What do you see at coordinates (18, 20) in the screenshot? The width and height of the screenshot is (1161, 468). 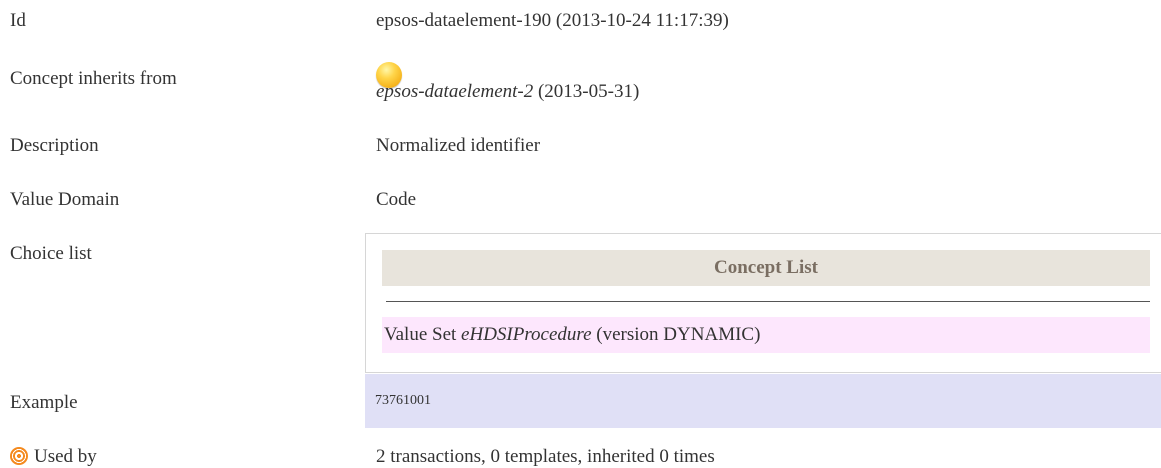 I see `id-label: Id` at bounding box center [18, 20].